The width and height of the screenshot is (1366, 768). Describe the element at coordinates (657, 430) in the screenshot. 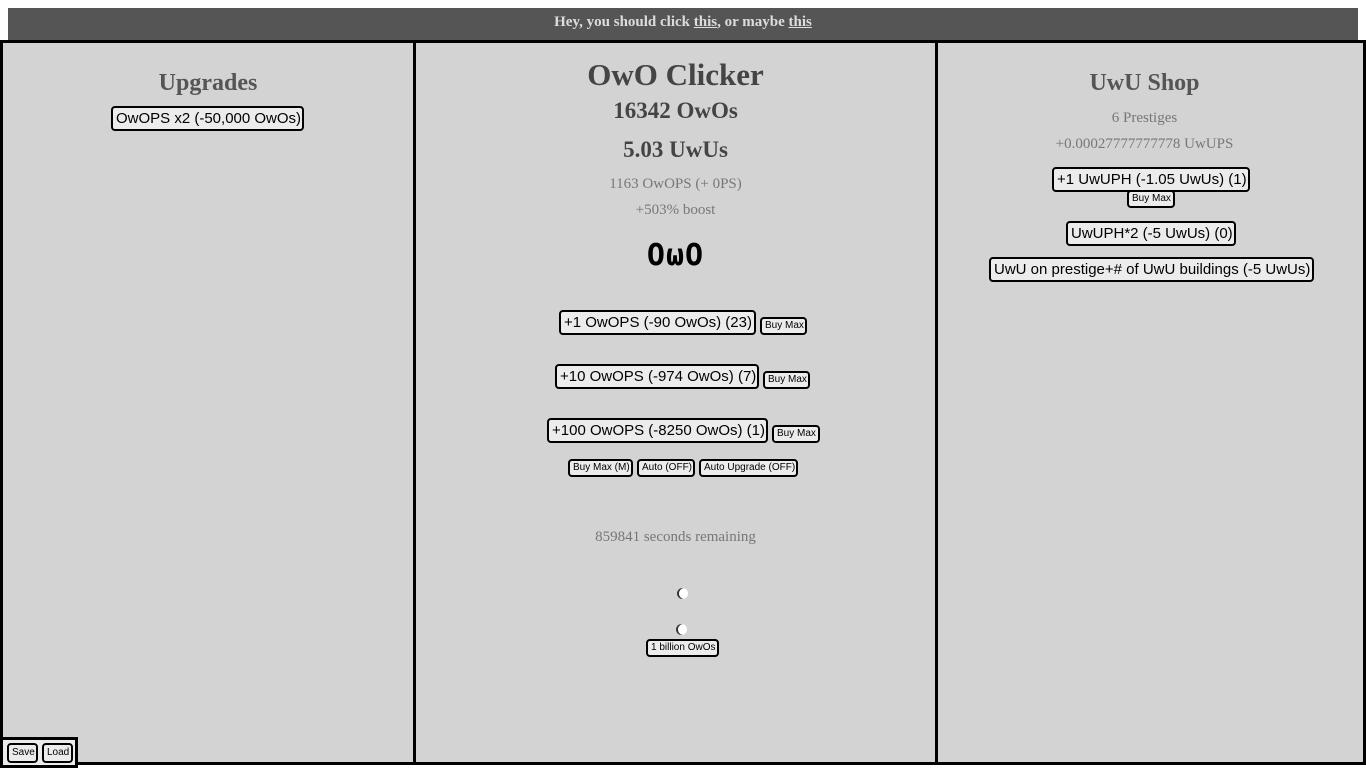

I see `buy-100-owops-button: +100 OwOPS (-8250 OwOs) (1)` at that location.